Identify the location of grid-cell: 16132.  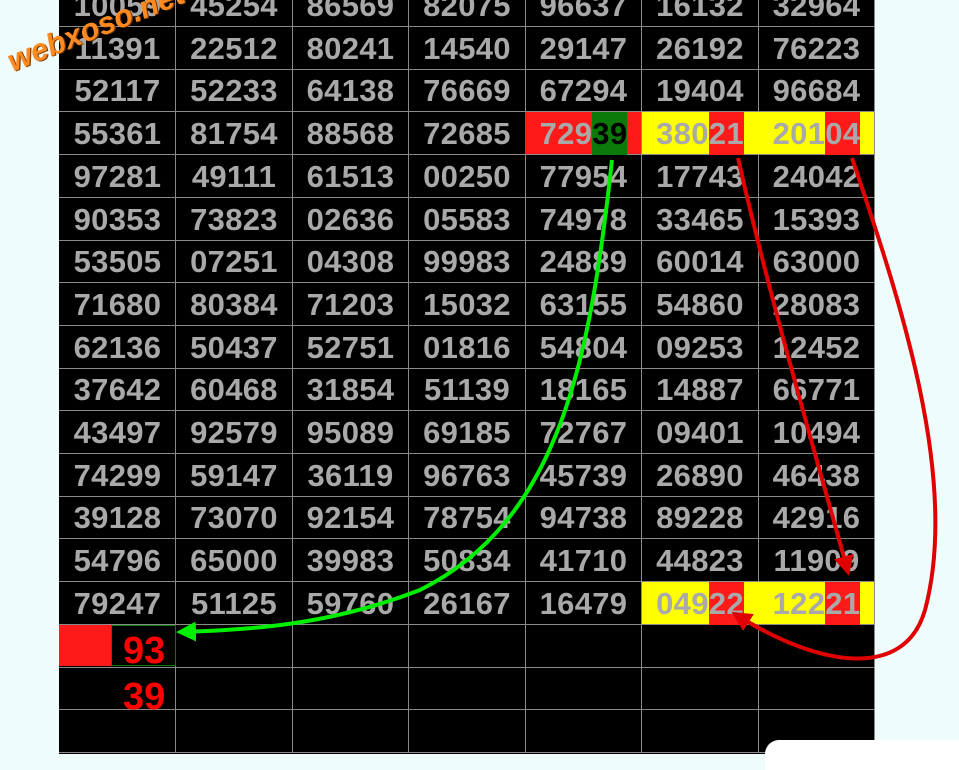
(700, 13).